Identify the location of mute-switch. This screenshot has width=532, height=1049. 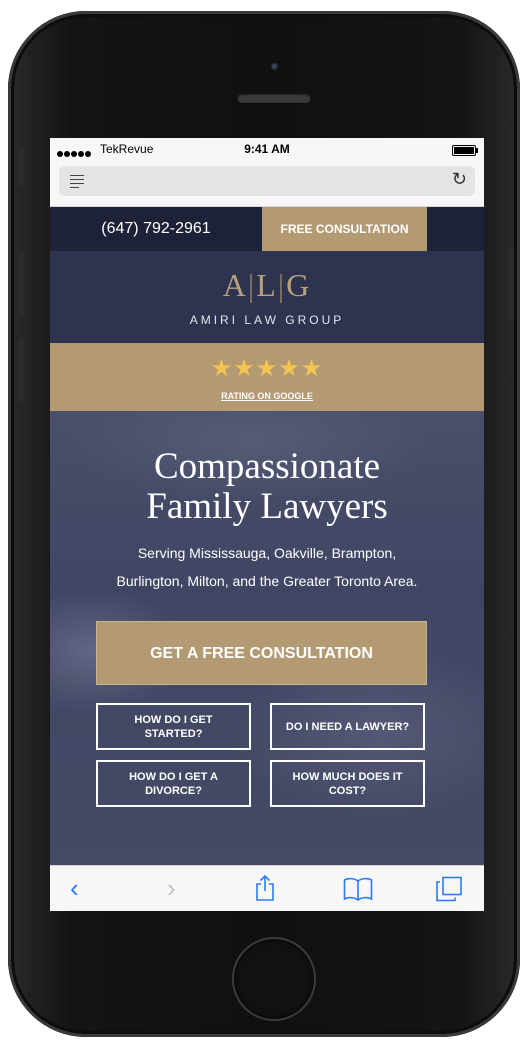
(21, 167).